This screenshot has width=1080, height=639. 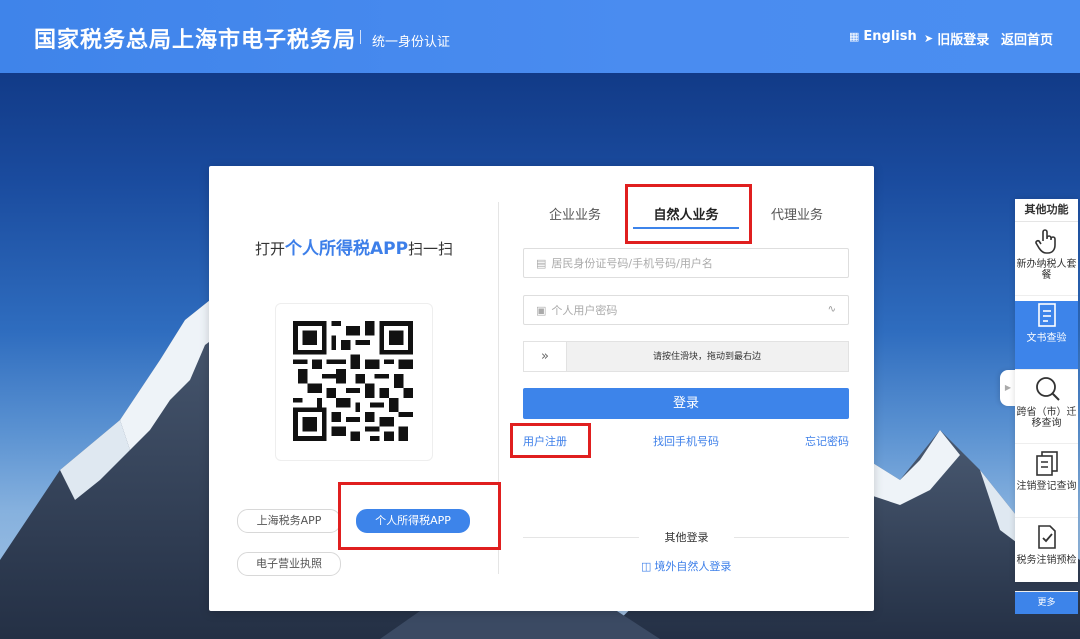 I want to click on sidebar-item-deregistration-query: 注销登记查询, so click(x=1046, y=483).